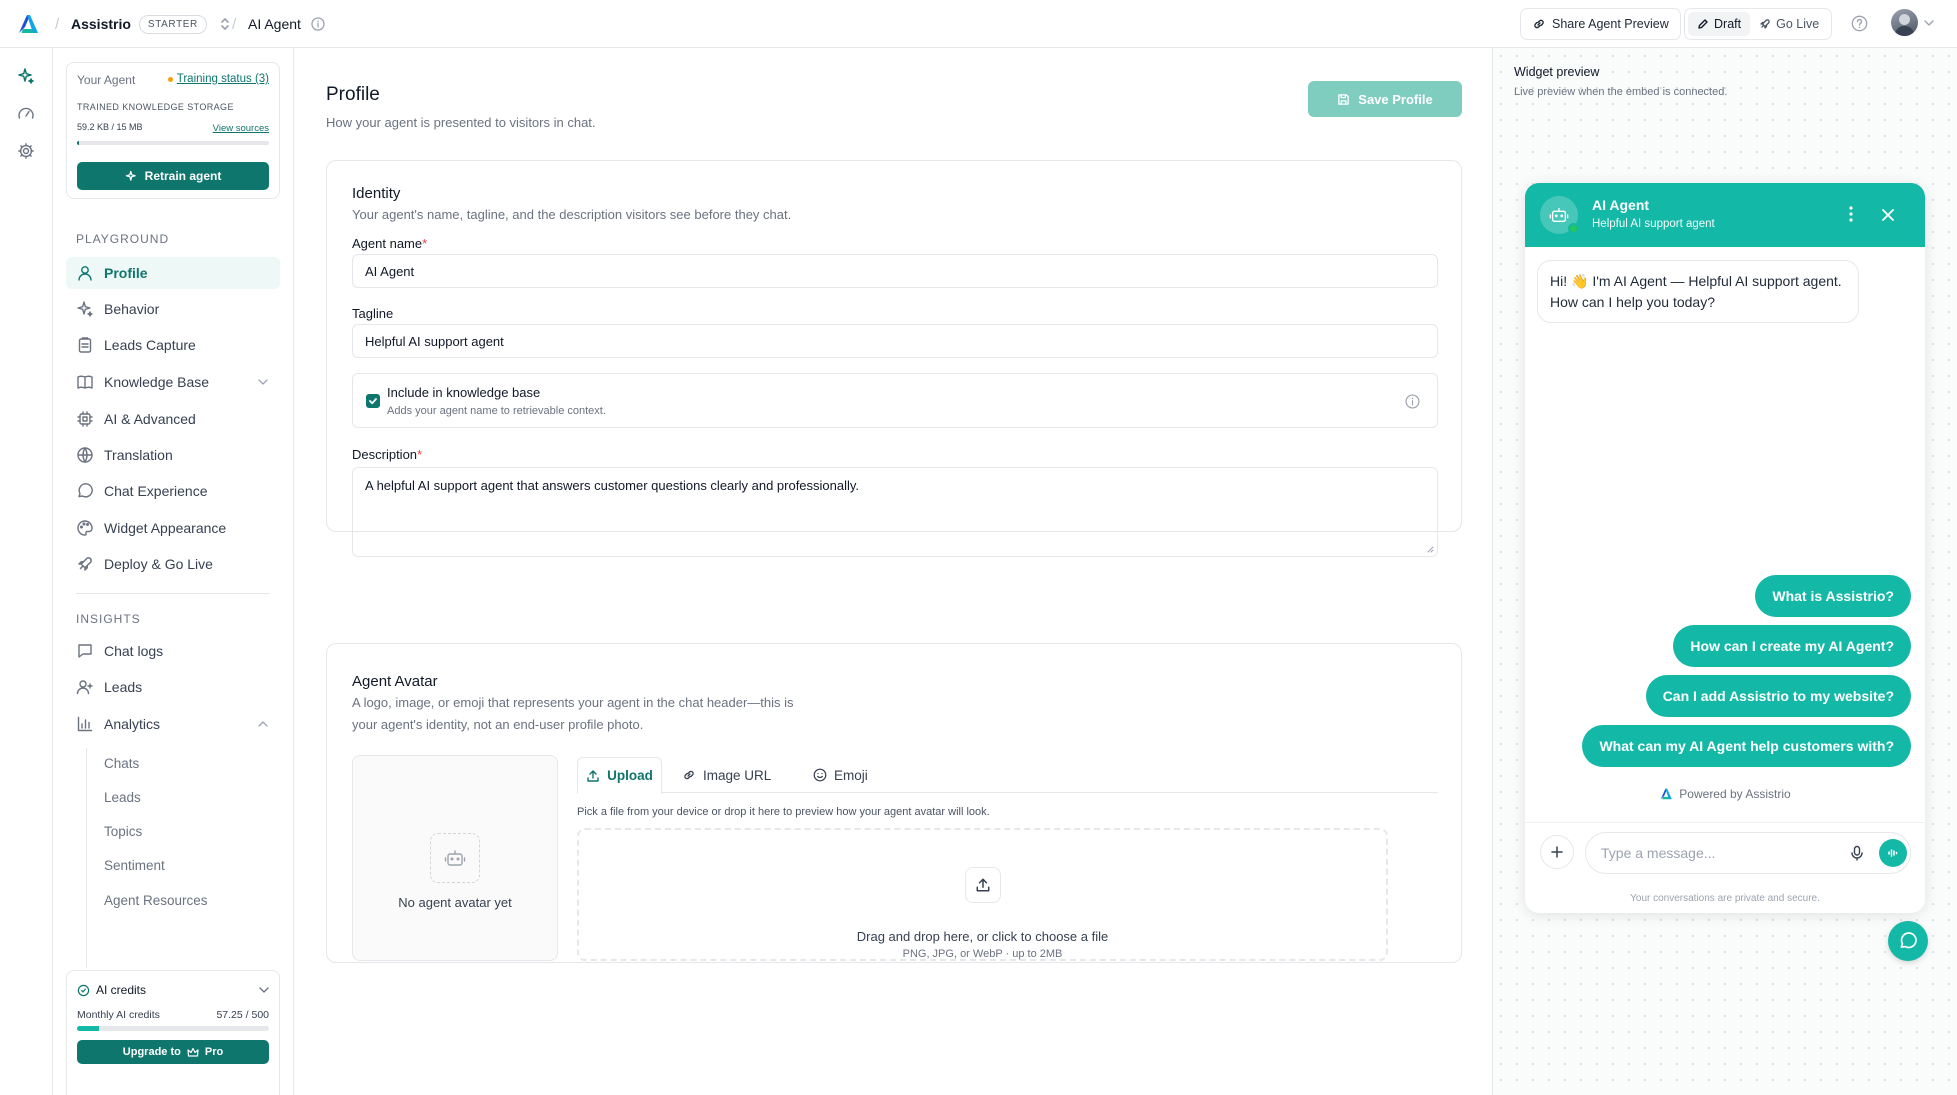  What do you see at coordinates (1798, 24) in the screenshot?
I see `go-live-label: Go Live` at bounding box center [1798, 24].